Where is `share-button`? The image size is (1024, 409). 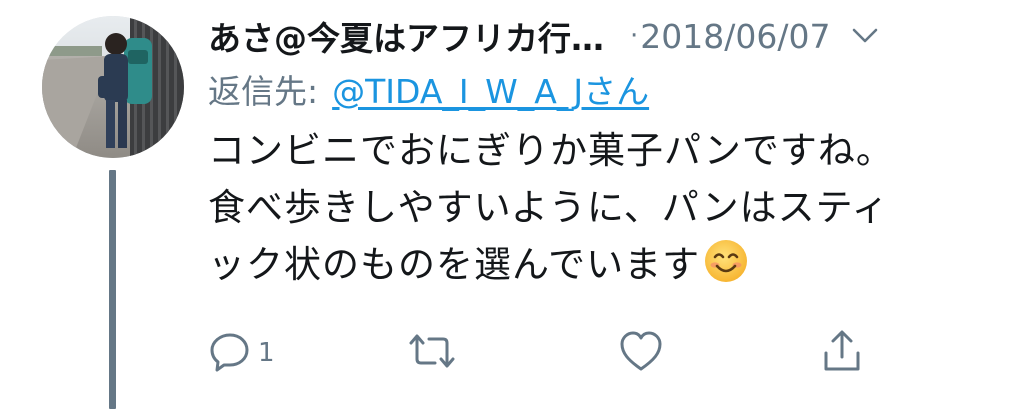
share-button is located at coordinates (845, 353).